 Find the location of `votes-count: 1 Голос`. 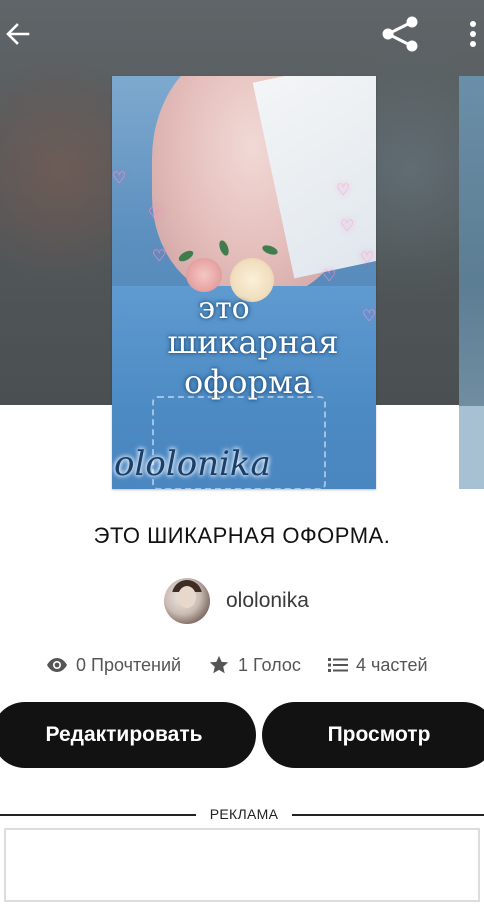

votes-count: 1 Голос is located at coordinates (269, 664).